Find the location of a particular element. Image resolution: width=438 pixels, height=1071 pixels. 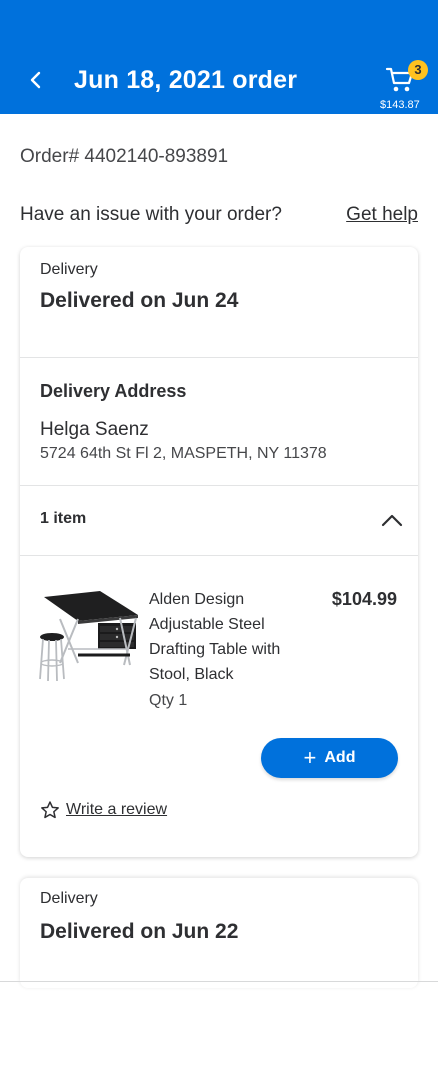

add-button-label: Add is located at coordinates (340, 757).